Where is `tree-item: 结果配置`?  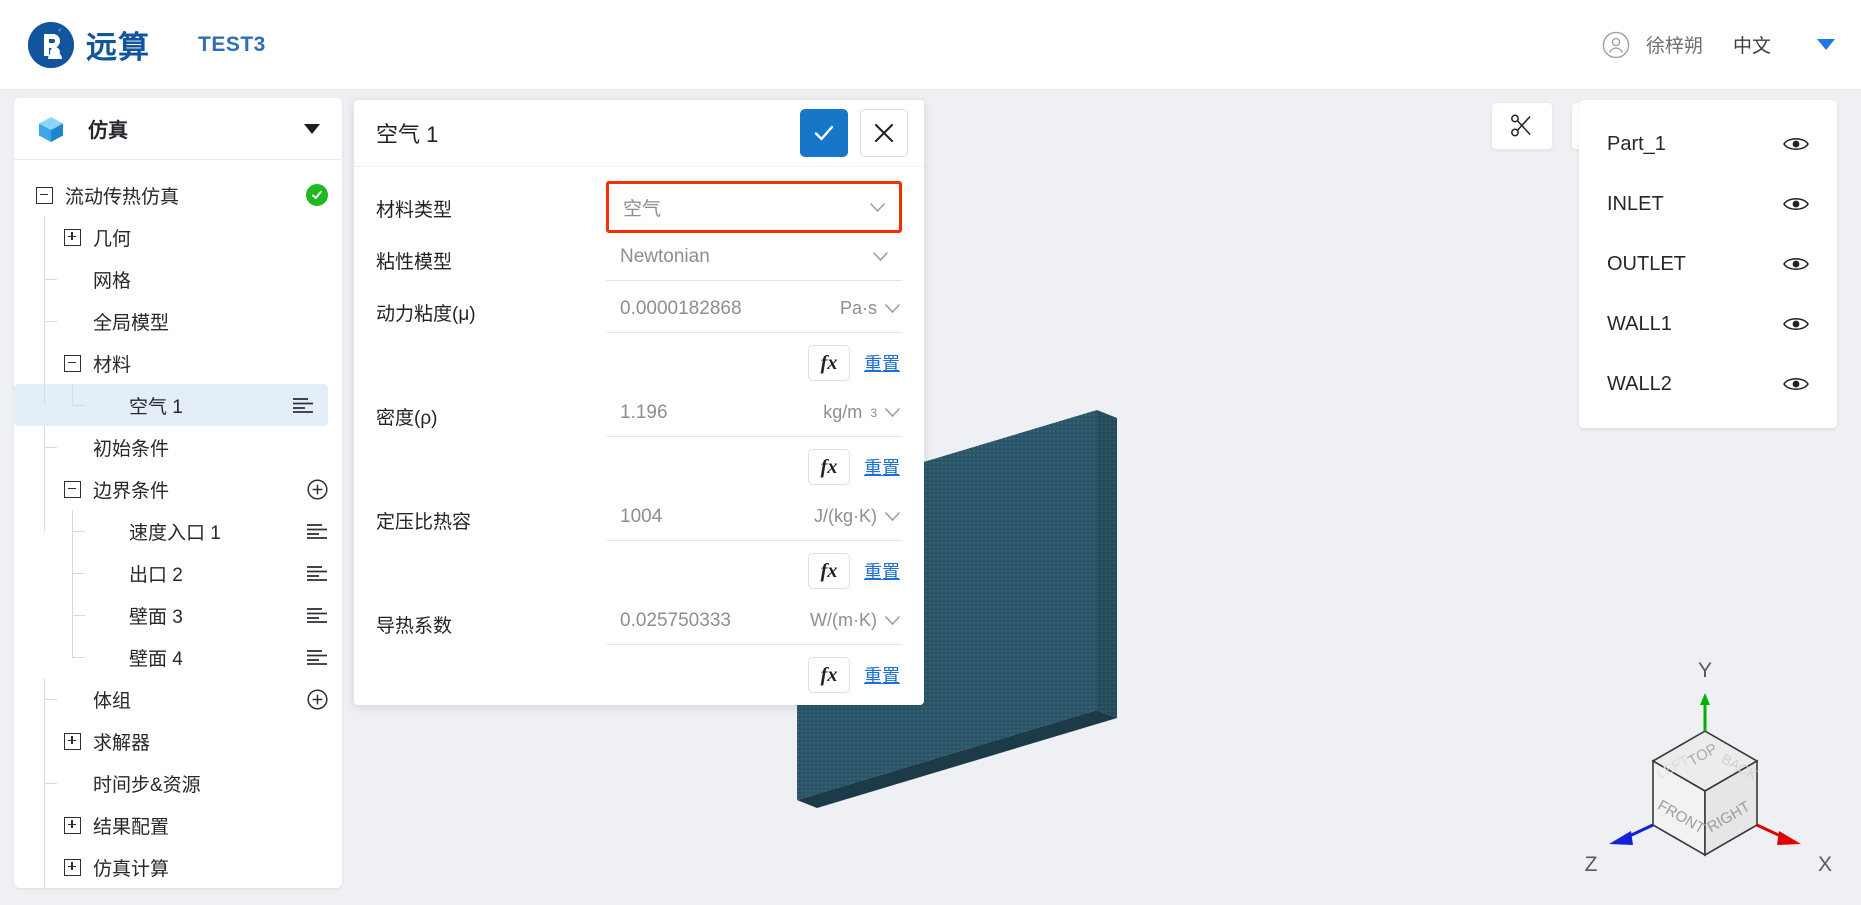
tree-item: 结果配置 is located at coordinates (178, 825).